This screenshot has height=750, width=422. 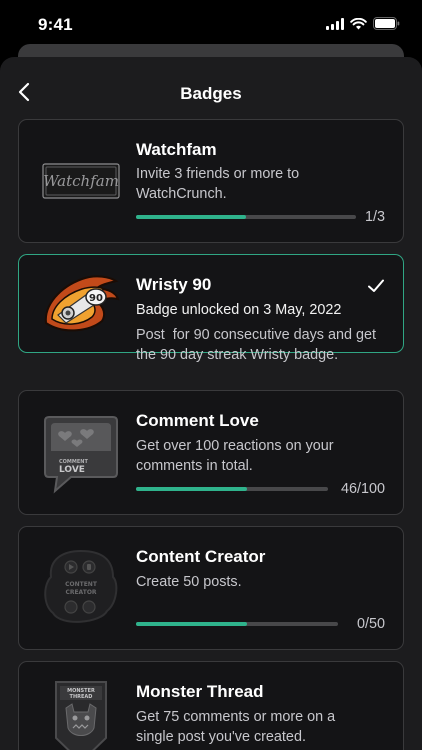 What do you see at coordinates (239, 310) in the screenshot?
I see `badge-unlocked-status: Badge unlocked on 3 May, 2022` at bounding box center [239, 310].